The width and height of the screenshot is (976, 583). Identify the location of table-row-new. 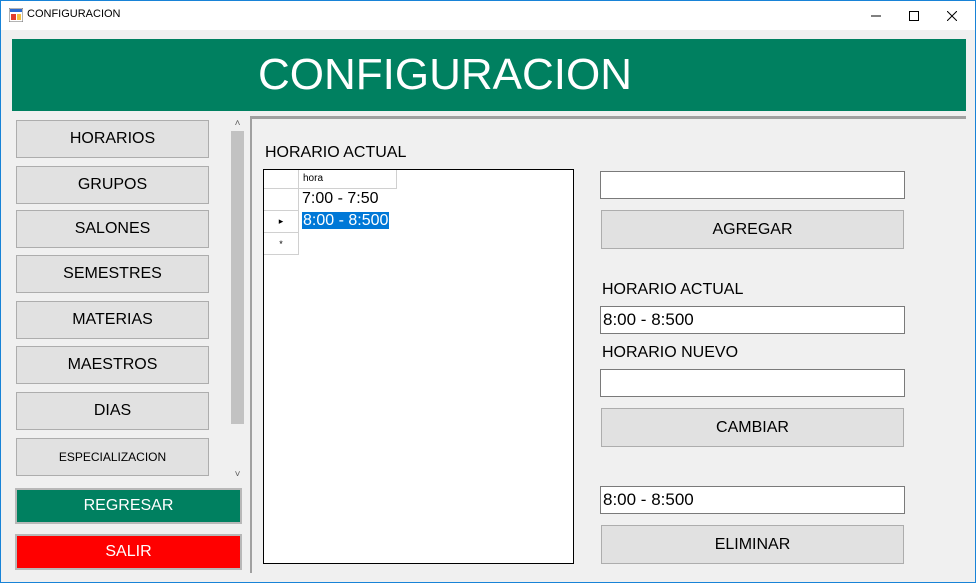
(302, 244).